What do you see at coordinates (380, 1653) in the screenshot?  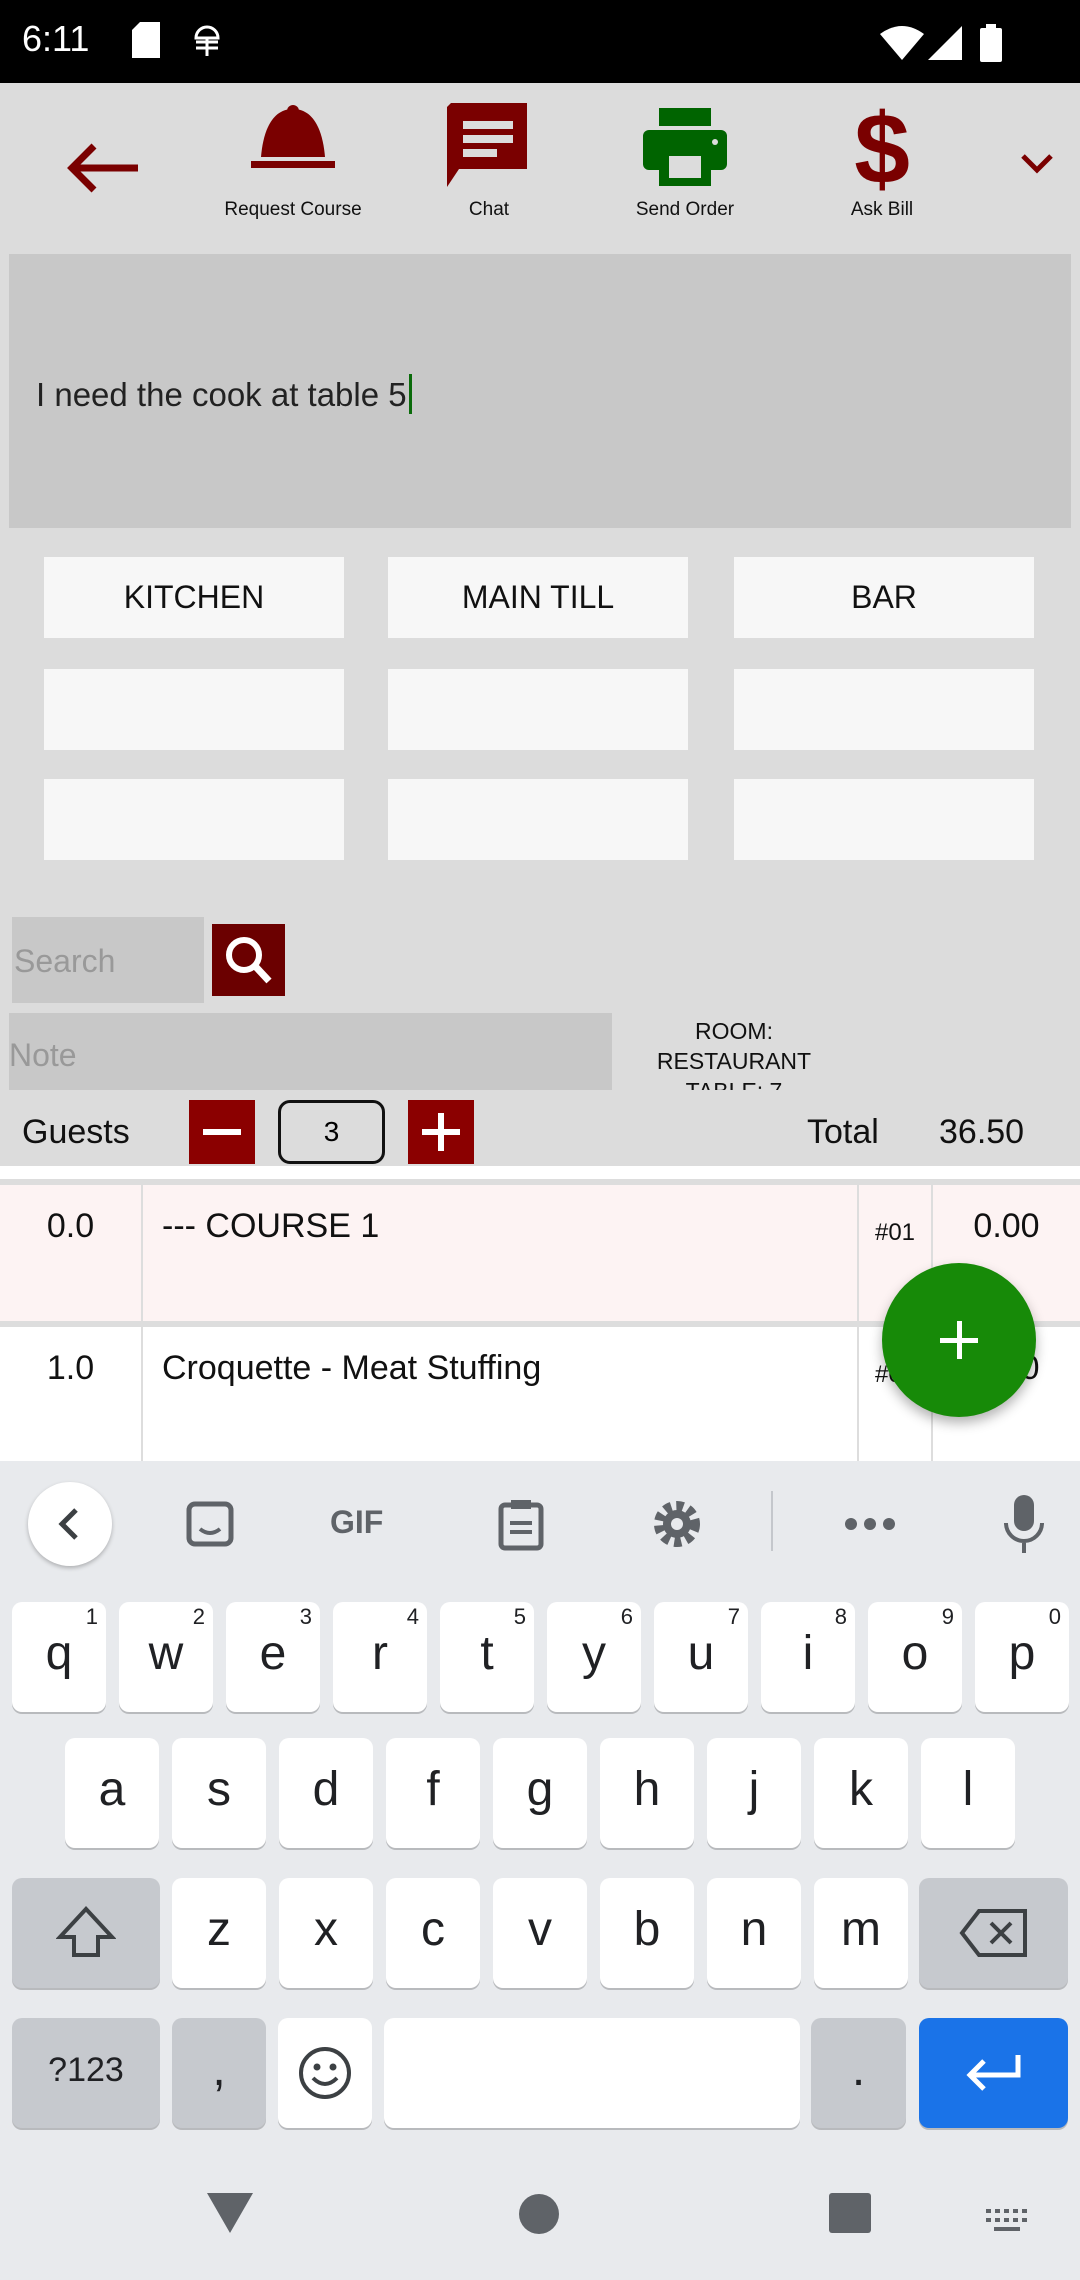 I see `key-label: r` at bounding box center [380, 1653].